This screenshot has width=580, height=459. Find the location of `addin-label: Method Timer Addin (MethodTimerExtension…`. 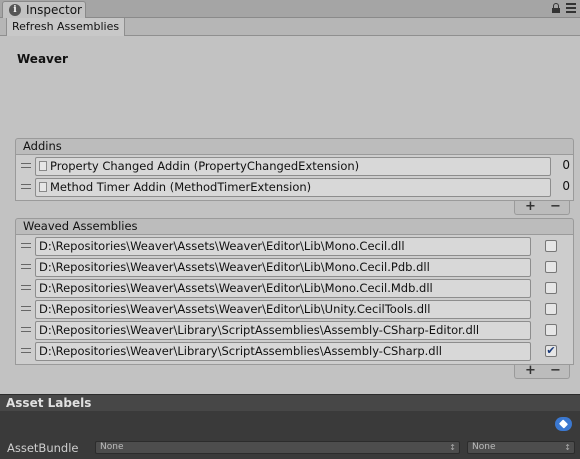

addin-label: Method Timer Addin (MethodTimerExtension… is located at coordinates (181, 187).